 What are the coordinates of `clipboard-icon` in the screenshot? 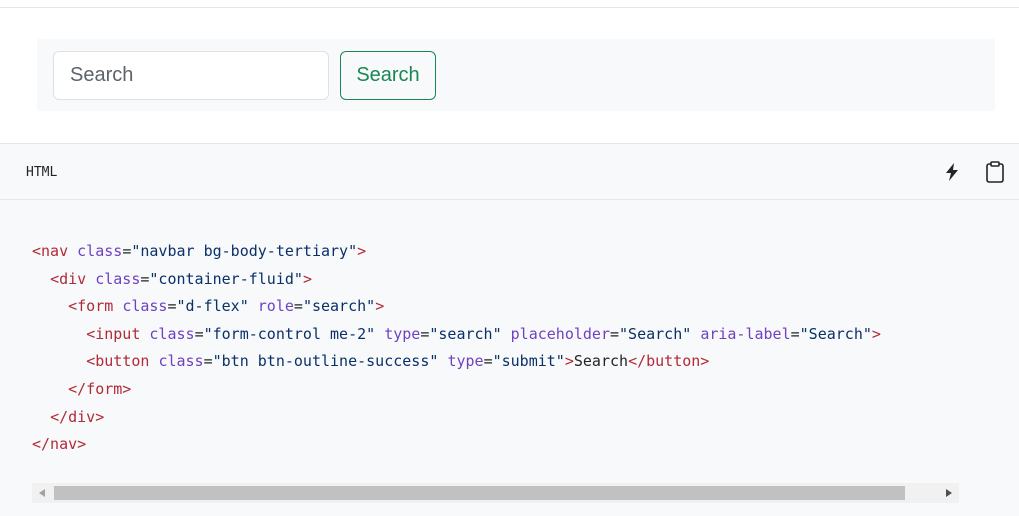 It's located at (995, 172).